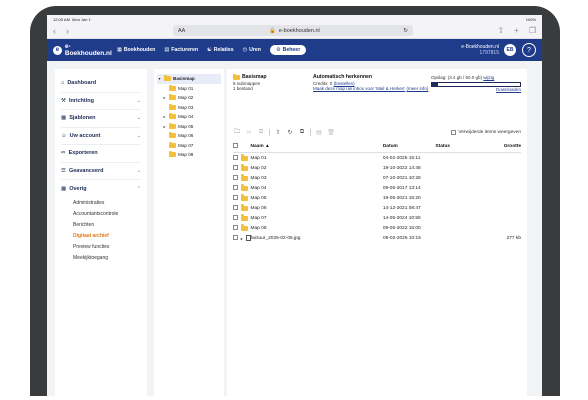 The image size is (588, 400). I want to click on sidebar-sub-accountantscontrole: Accountantscontrole, so click(101, 214).